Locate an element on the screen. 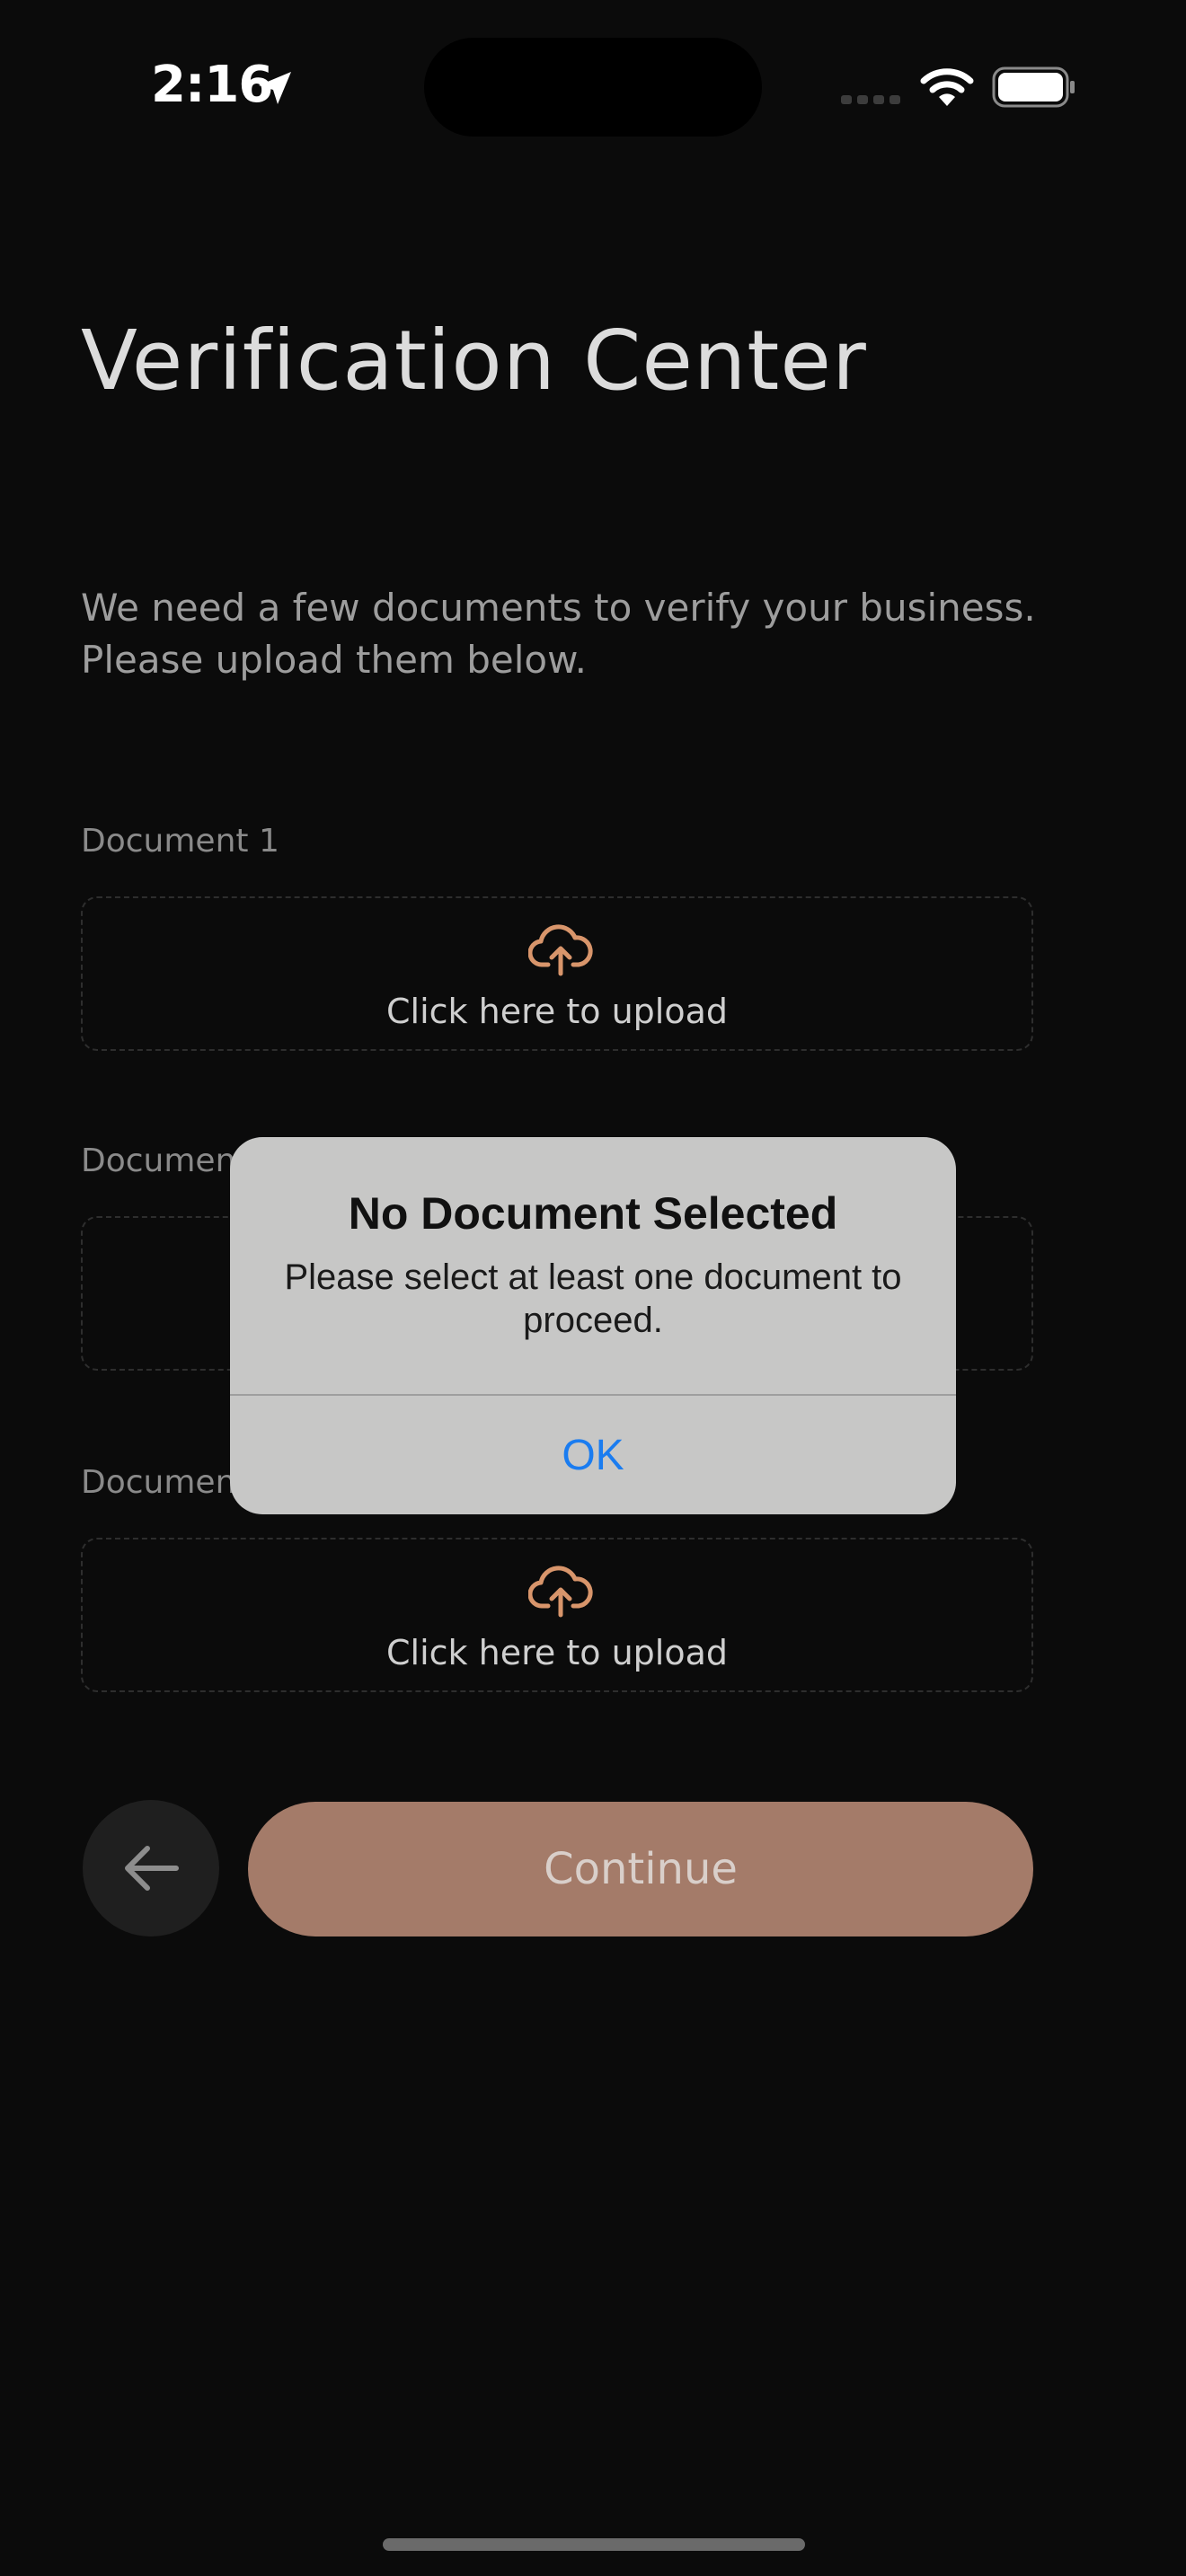 The height and width of the screenshot is (2576, 1186). document-3-upload-box: Click here to upload is located at coordinates (557, 1615).